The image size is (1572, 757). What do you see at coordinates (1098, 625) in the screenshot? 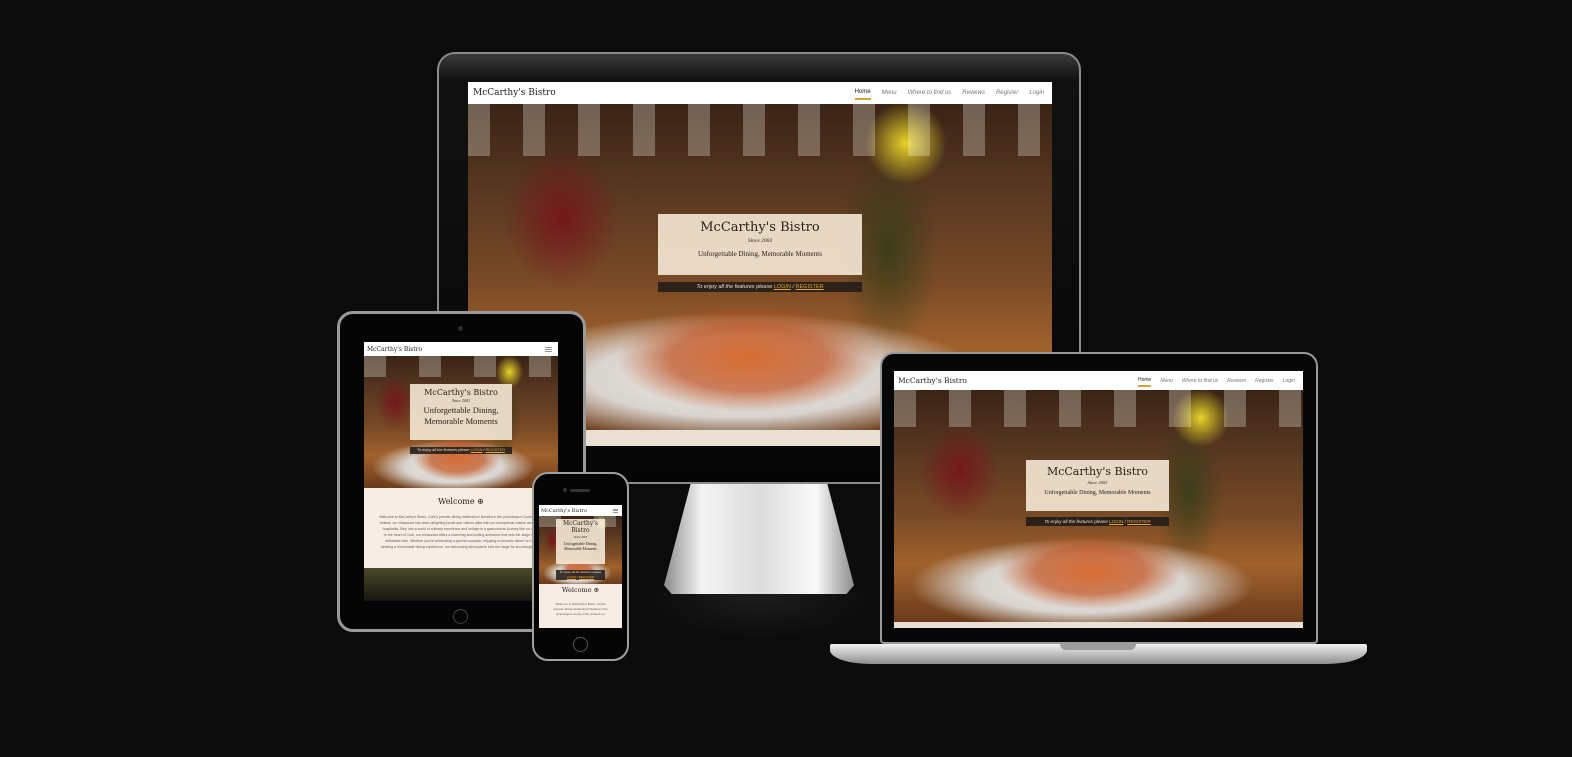
I see `welcome-section-peek` at bounding box center [1098, 625].